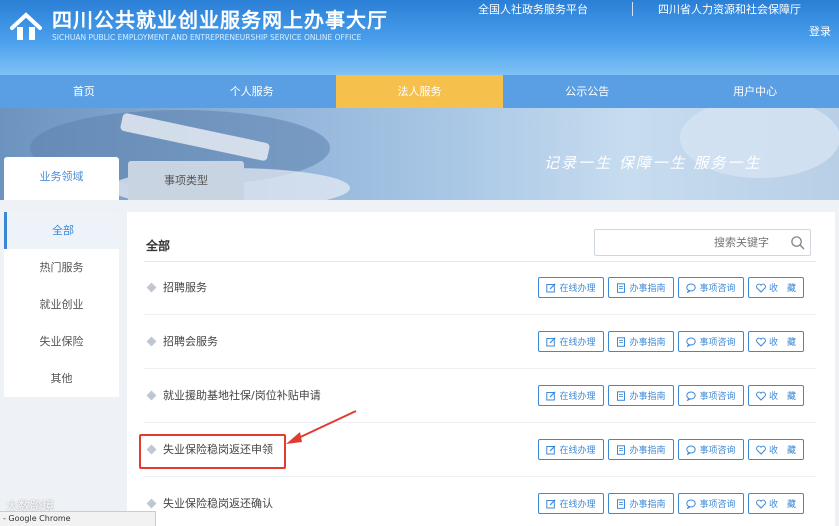 The width and height of the screenshot is (839, 526). I want to click on tab-item-type: 事项类型, so click(186, 180).